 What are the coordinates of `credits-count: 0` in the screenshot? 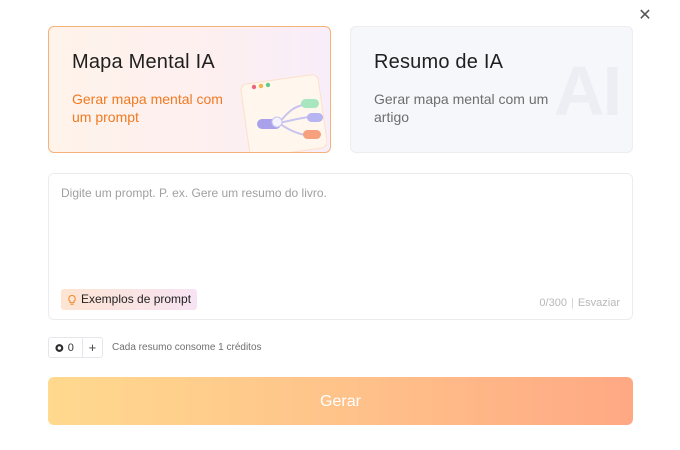 It's located at (70, 347).